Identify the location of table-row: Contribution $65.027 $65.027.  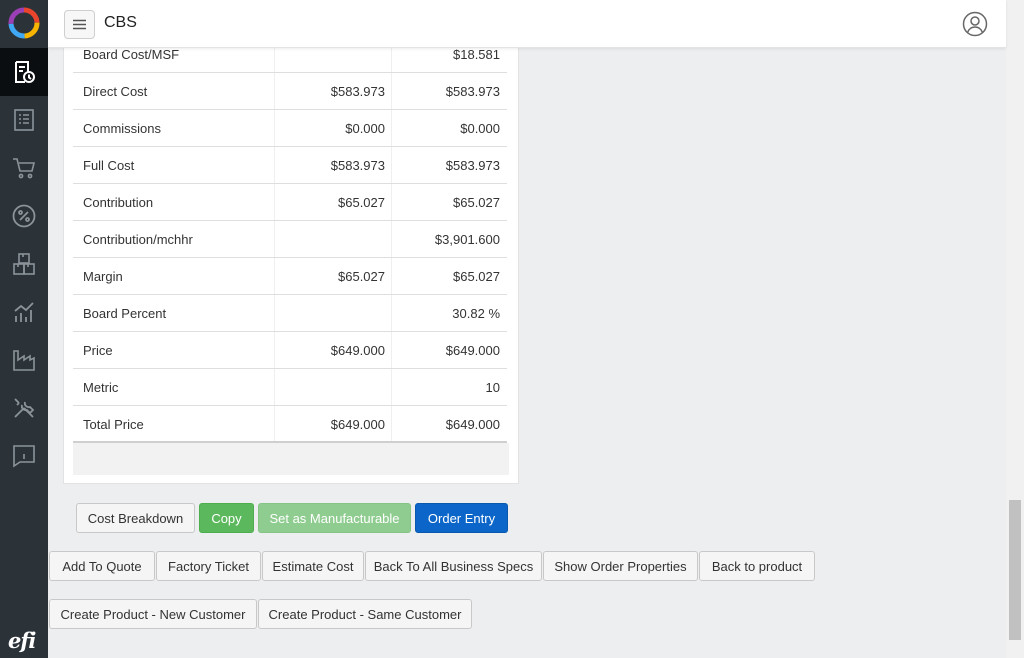
(290, 202).